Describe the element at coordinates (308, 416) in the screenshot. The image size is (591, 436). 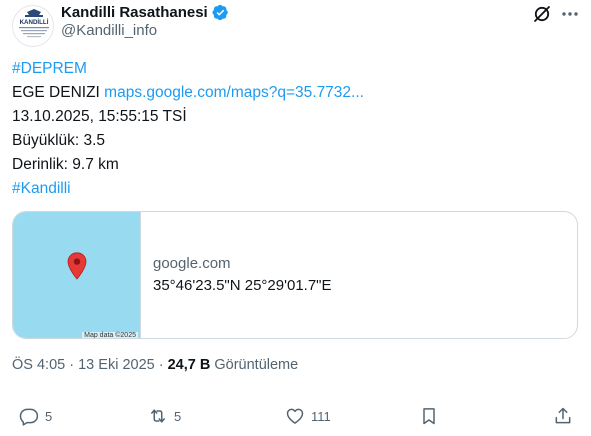
I see `like-button: 111` at that location.